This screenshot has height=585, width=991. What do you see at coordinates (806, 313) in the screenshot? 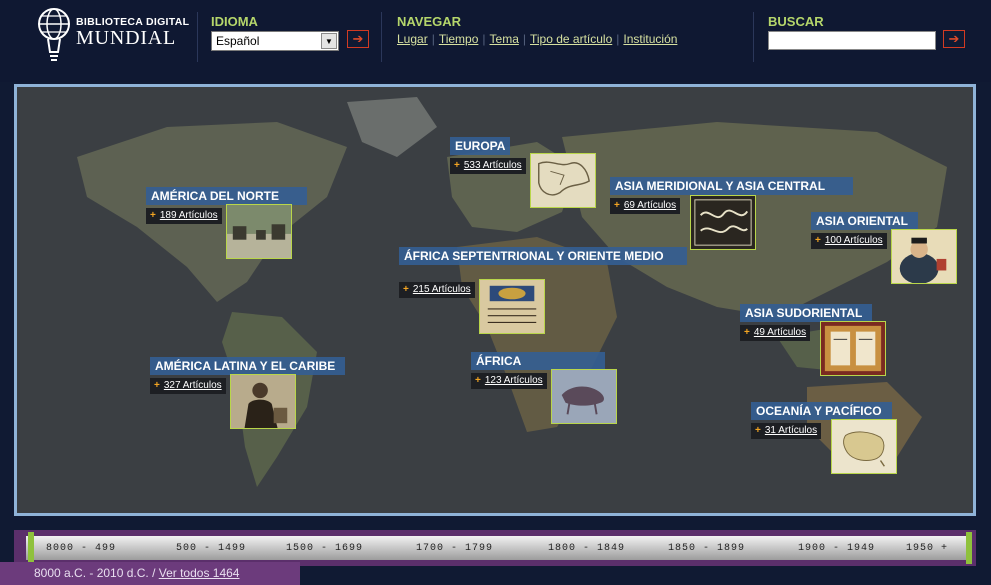
I see `region-title: ASIA SUDORIENTAL` at bounding box center [806, 313].